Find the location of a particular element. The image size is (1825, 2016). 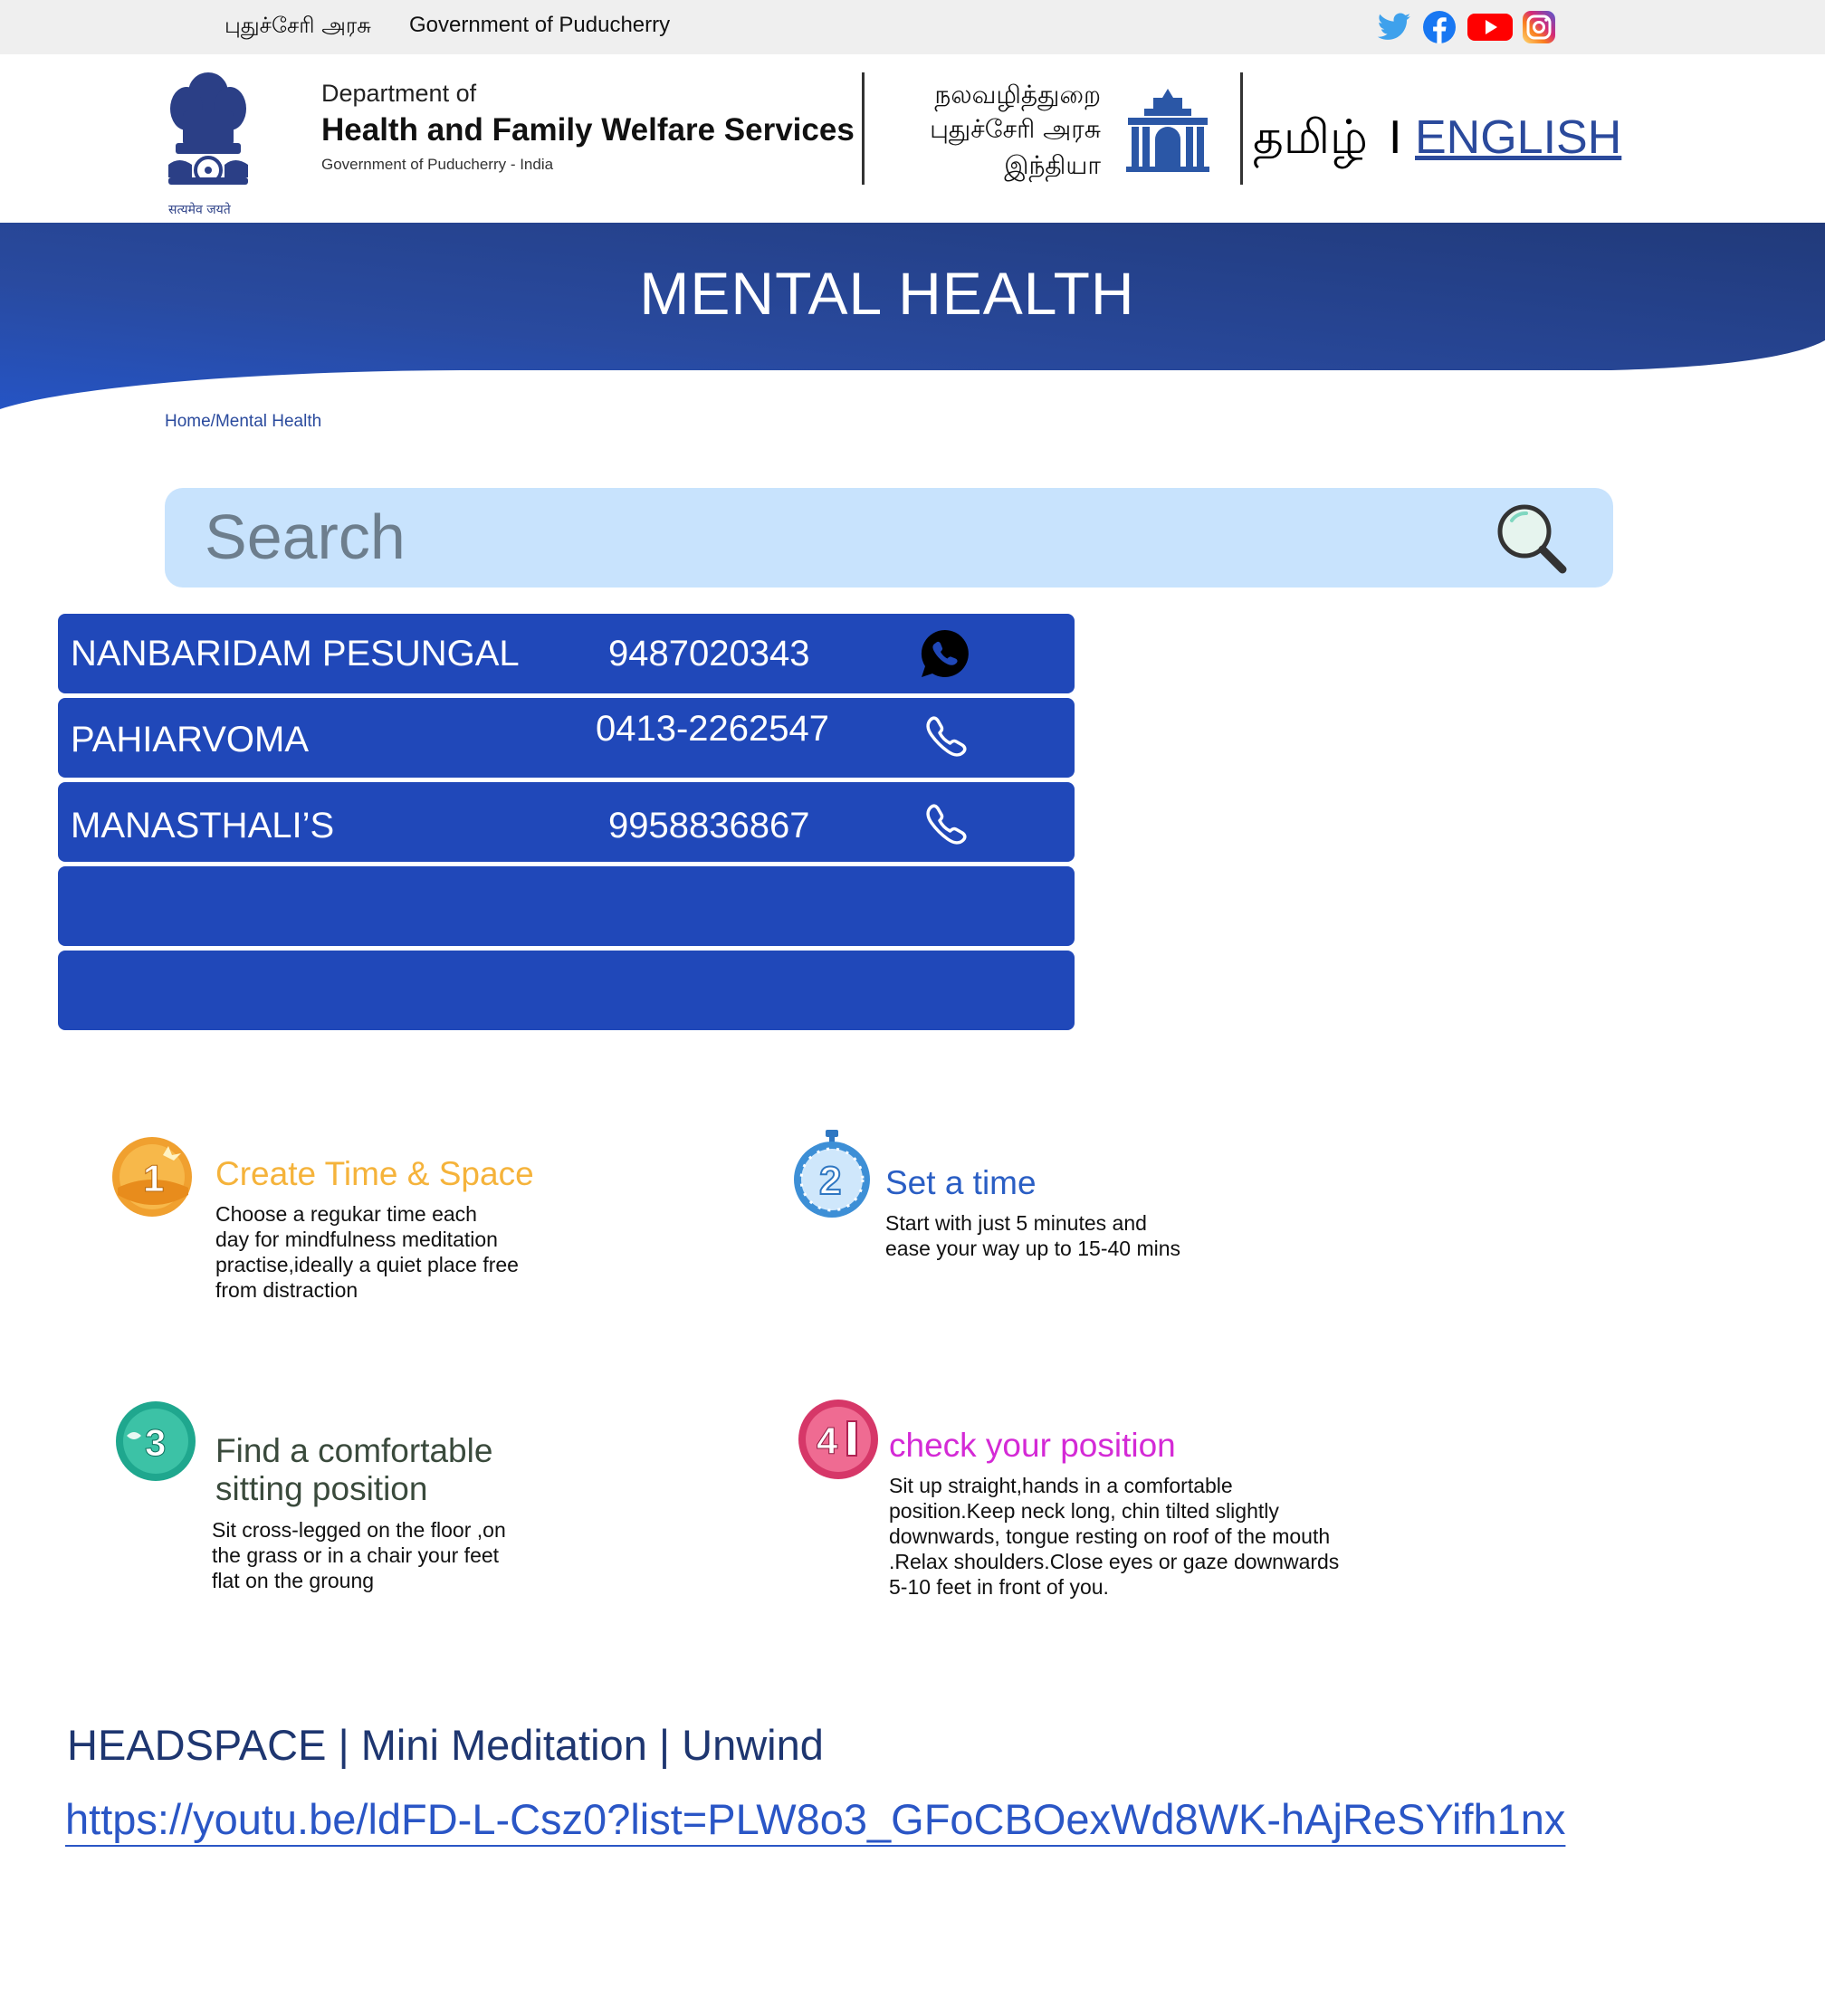

header-divider is located at coordinates (864, 128).